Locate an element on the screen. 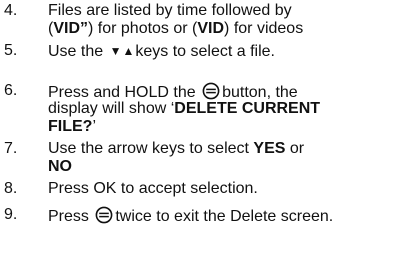 The width and height of the screenshot is (418, 255). bold-term: YES is located at coordinates (269, 148).